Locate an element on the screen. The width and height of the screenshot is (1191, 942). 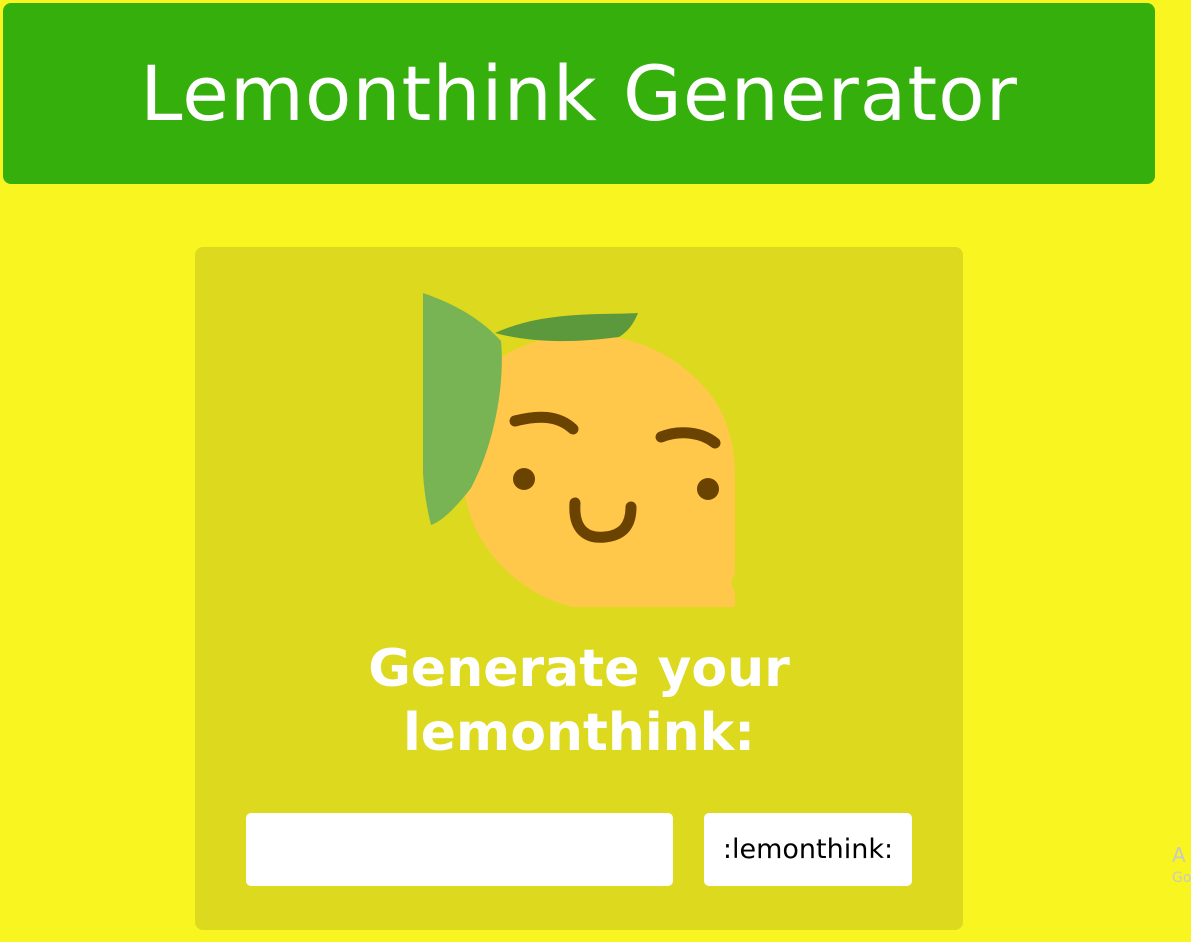
side-ad-fragment: A Go is located at coordinates (1181, 872).